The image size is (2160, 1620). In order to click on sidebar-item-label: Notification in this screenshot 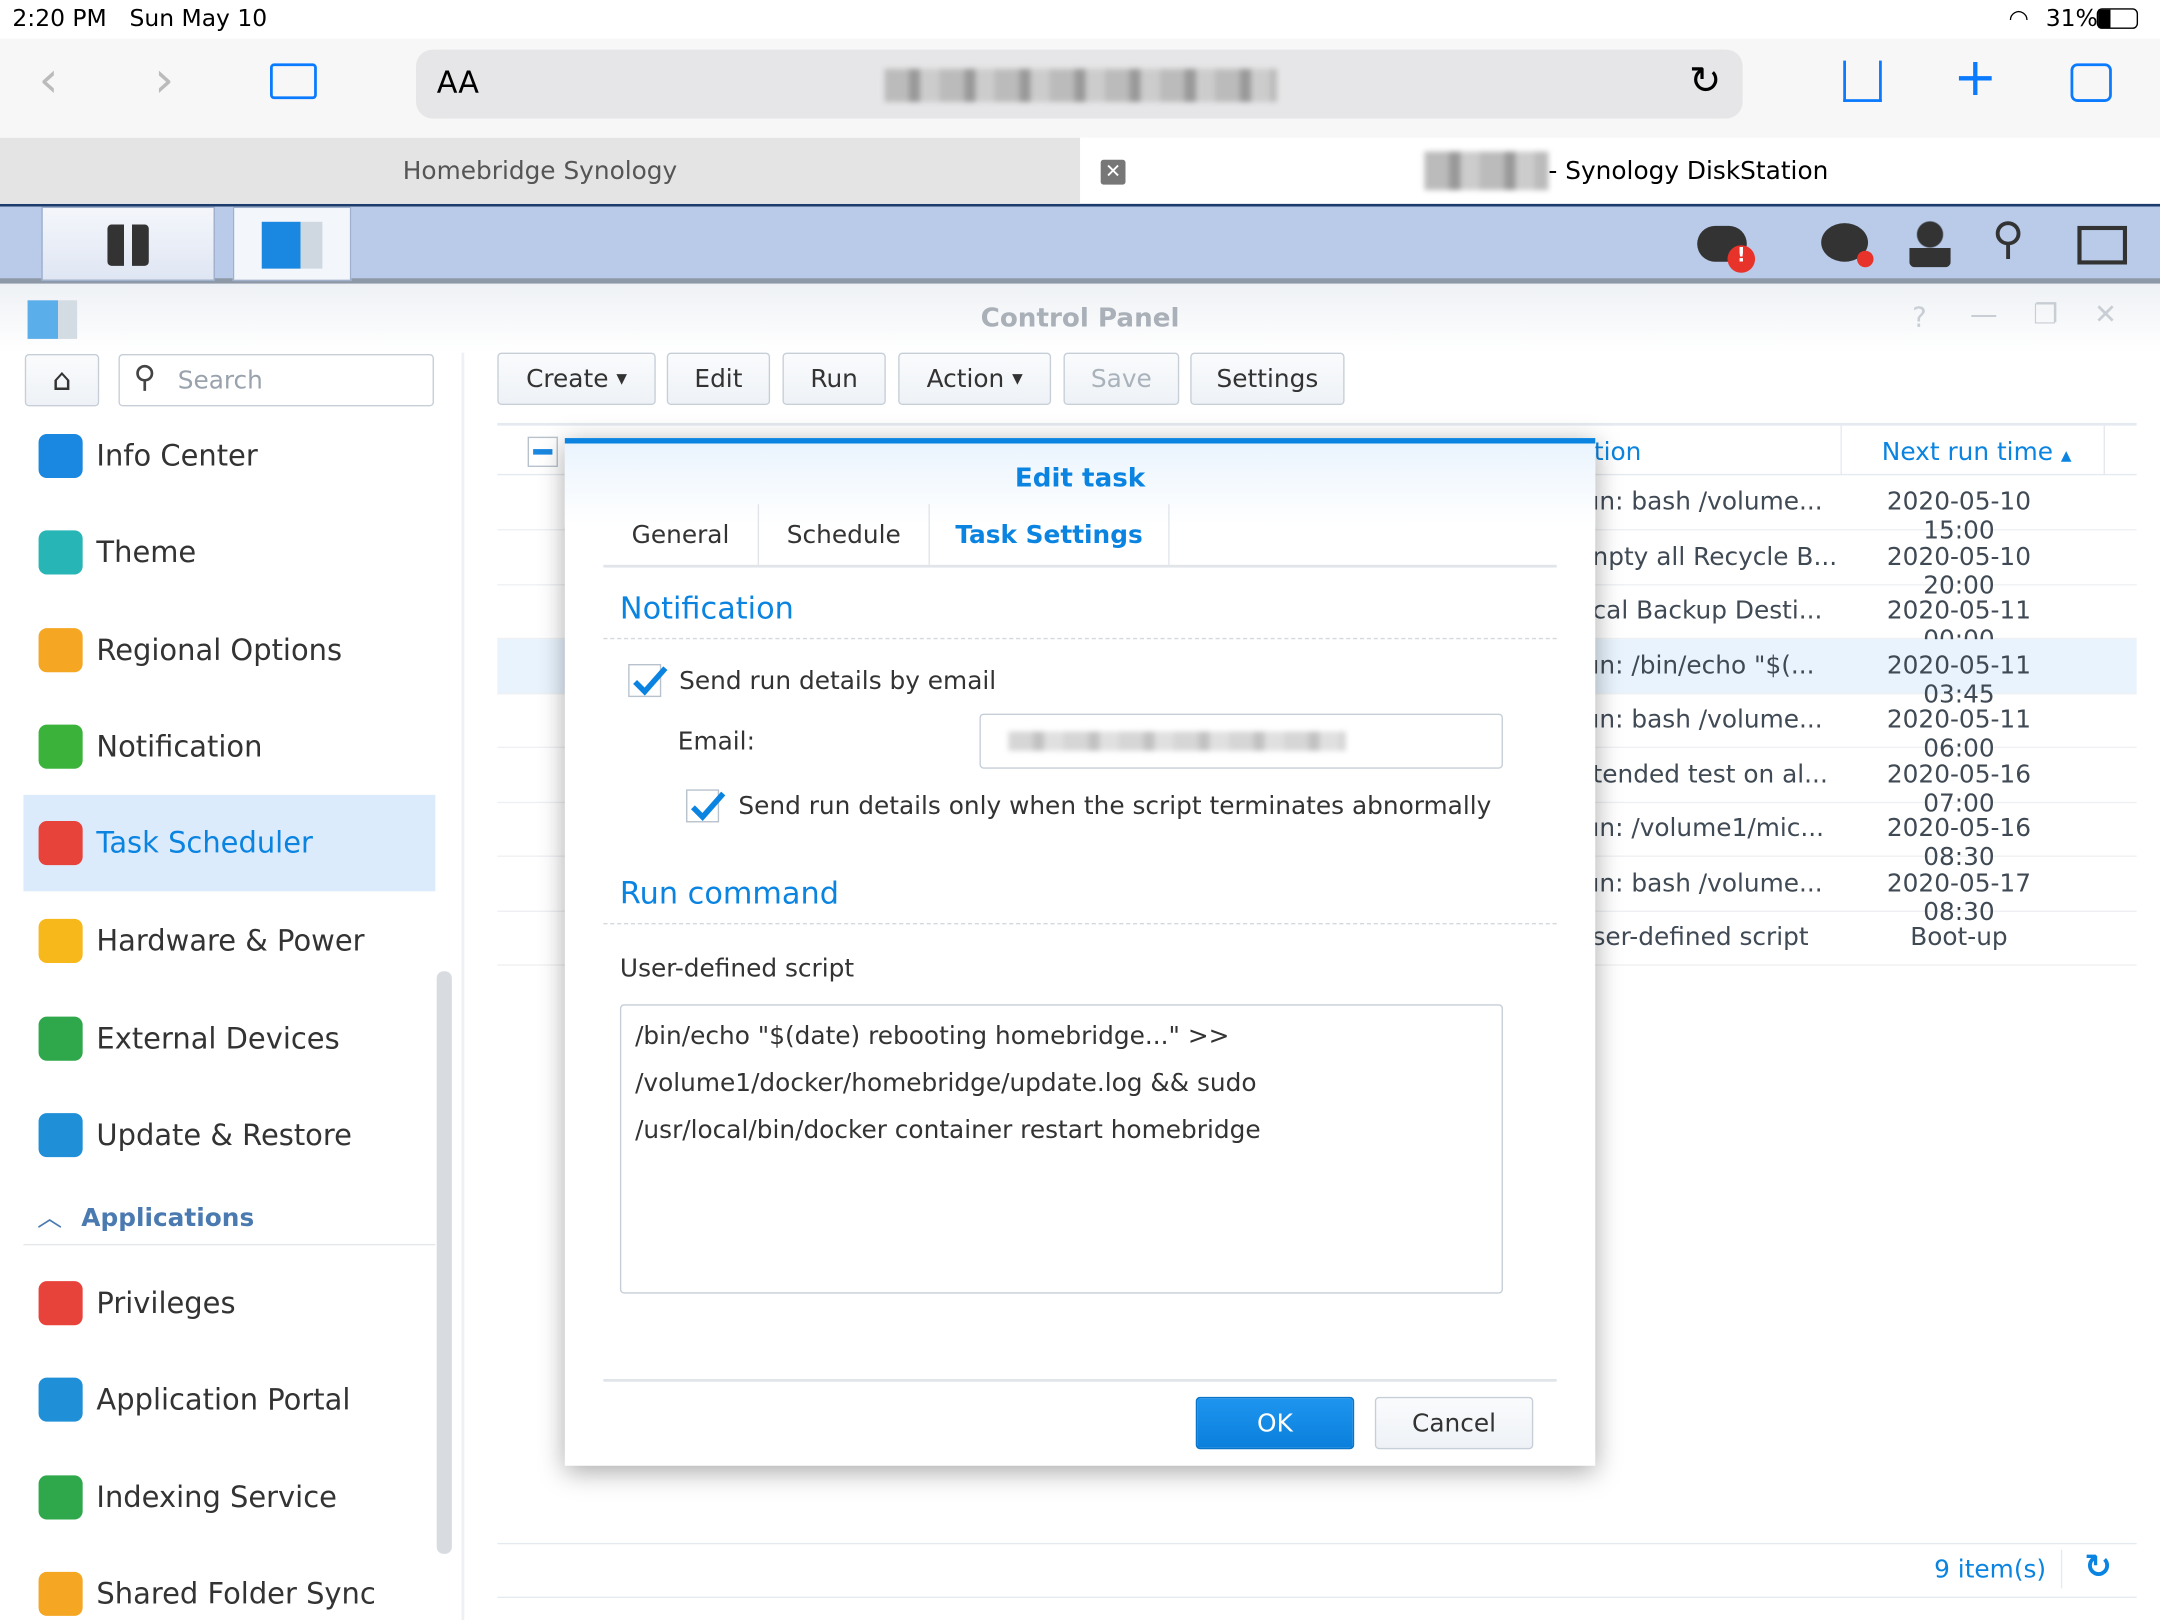, I will do `click(179, 747)`.